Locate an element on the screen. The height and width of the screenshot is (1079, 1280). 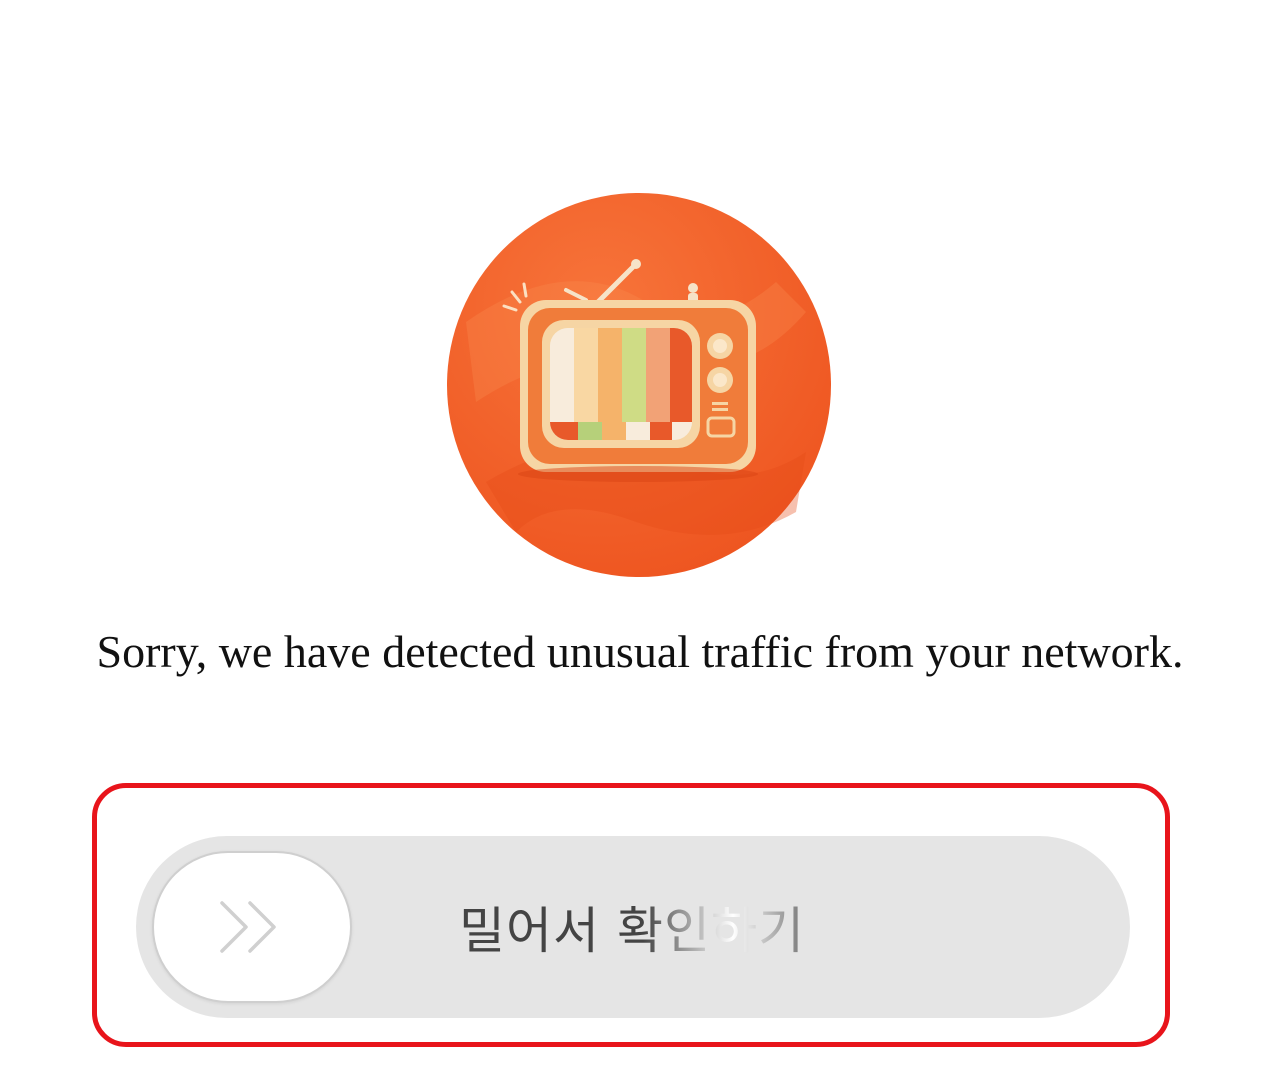
slide-to-verify-label: 밀어서 확인하기 is located at coordinates (632, 927).